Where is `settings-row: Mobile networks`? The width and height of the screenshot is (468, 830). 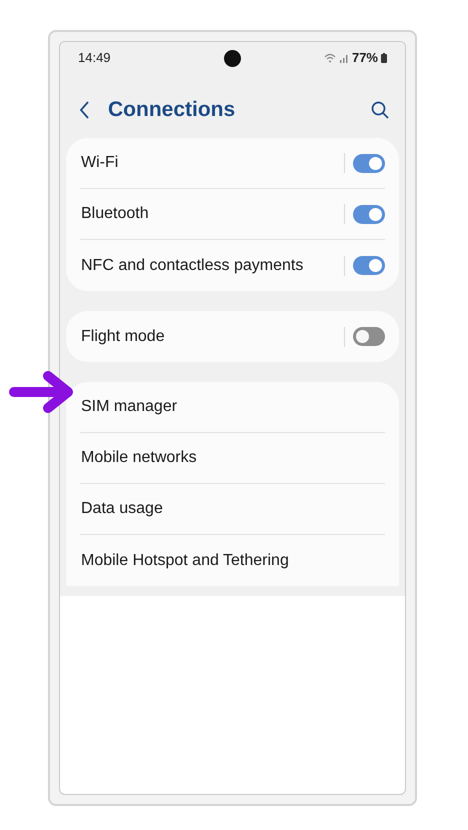 settings-row: Mobile networks is located at coordinates (232, 458).